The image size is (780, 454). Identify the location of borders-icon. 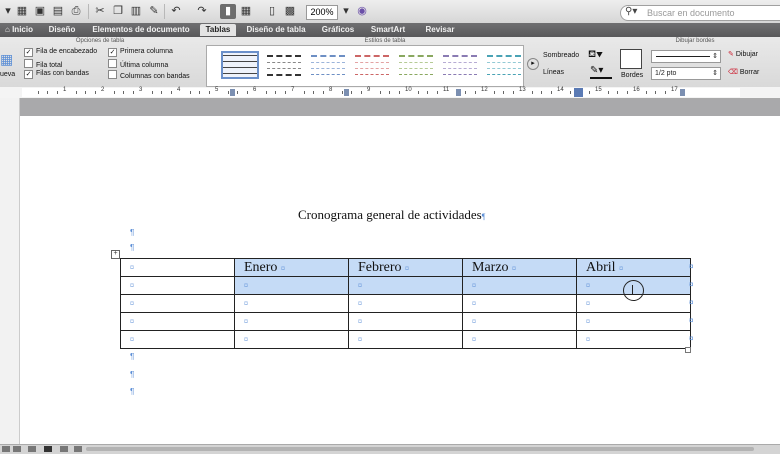
(631, 59).